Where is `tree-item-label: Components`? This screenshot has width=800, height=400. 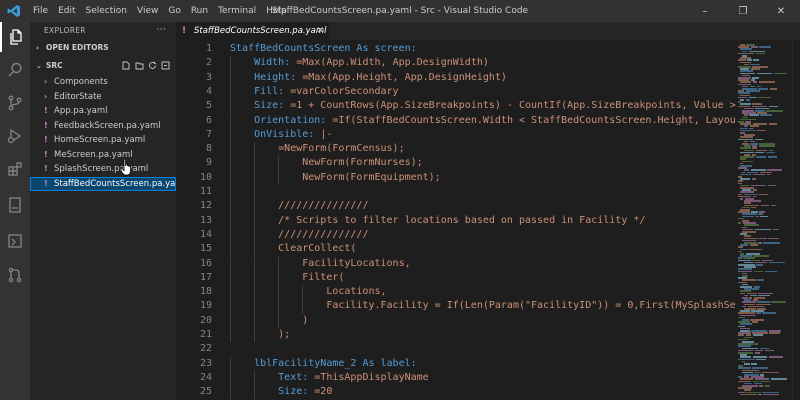 tree-item-label: Components is located at coordinates (81, 82).